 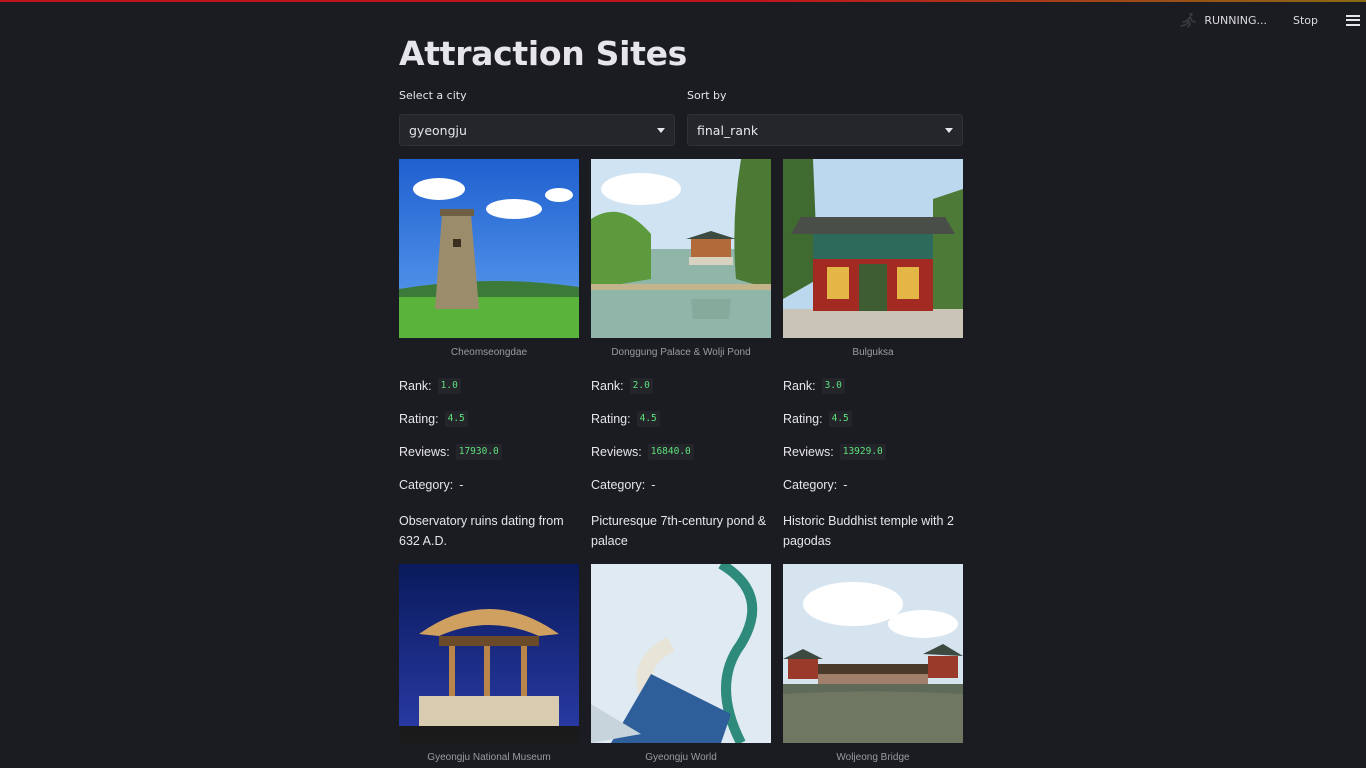 What do you see at coordinates (862, 452) in the screenshot?
I see `reviews-value: 13929.0` at bounding box center [862, 452].